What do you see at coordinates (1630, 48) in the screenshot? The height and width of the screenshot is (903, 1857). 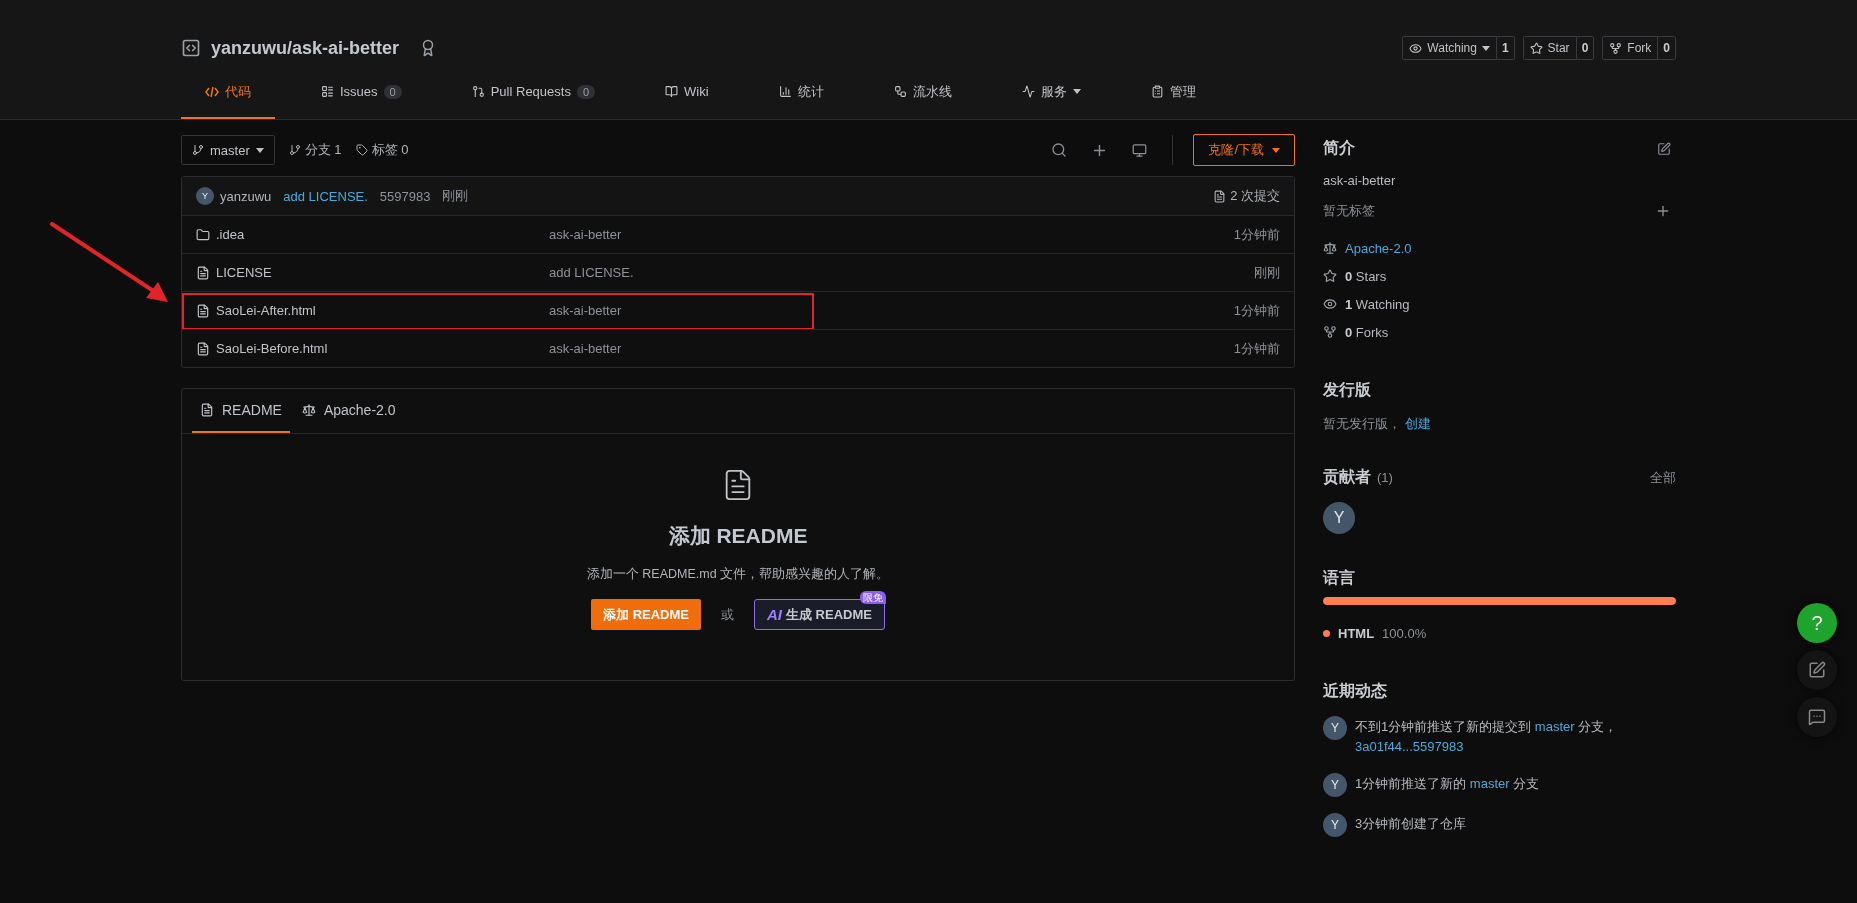 I see `fork-button: Fork` at bounding box center [1630, 48].